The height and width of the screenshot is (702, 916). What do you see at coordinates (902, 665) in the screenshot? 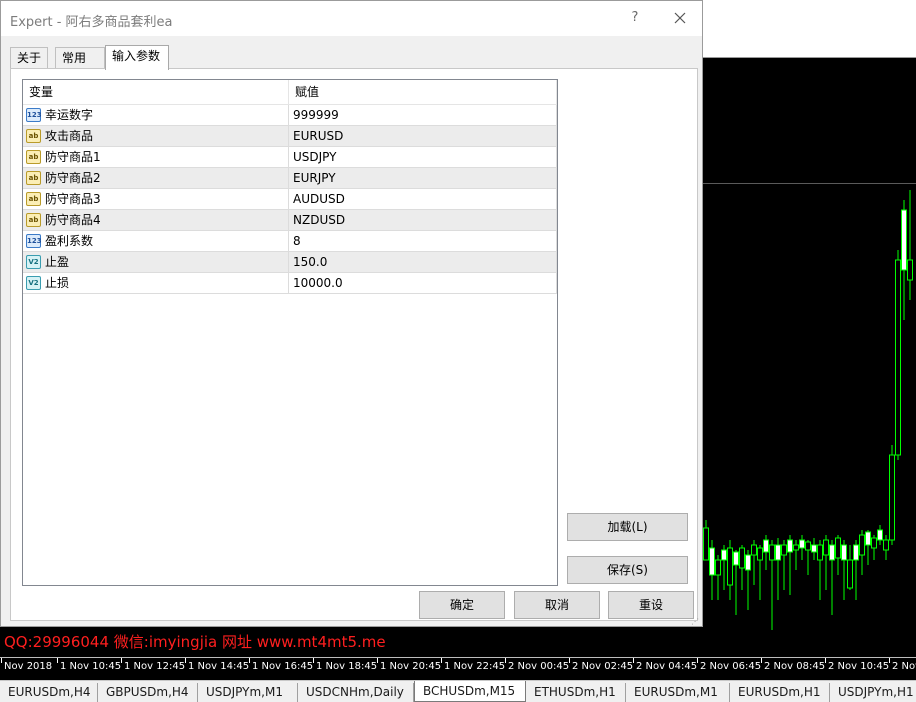
I see `time-tick-label: 2 Nov` at bounding box center [902, 665].